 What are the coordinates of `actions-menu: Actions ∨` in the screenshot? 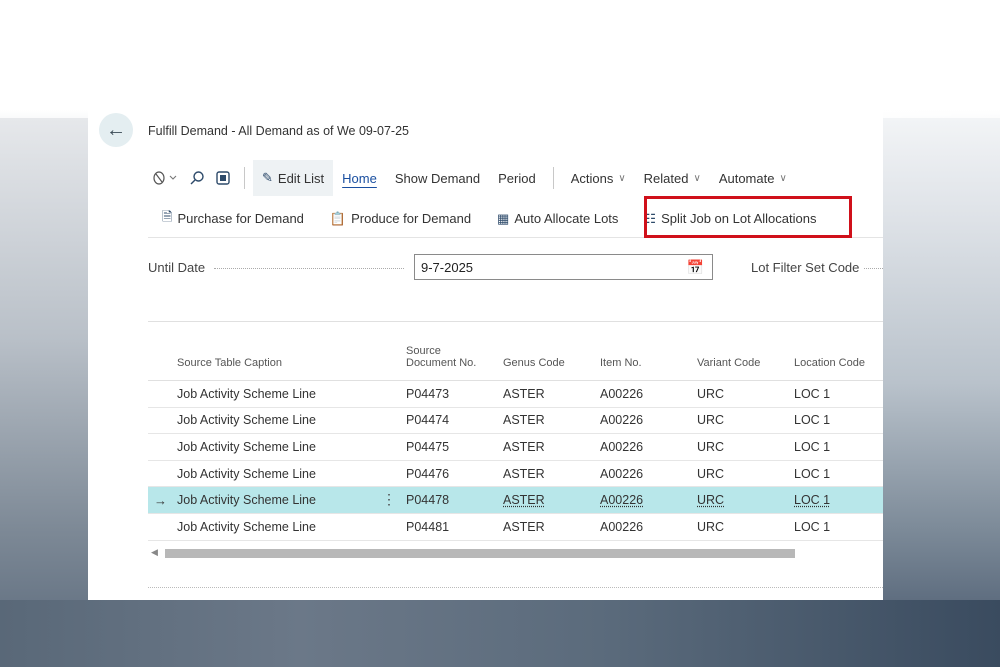 It's located at (598, 178).